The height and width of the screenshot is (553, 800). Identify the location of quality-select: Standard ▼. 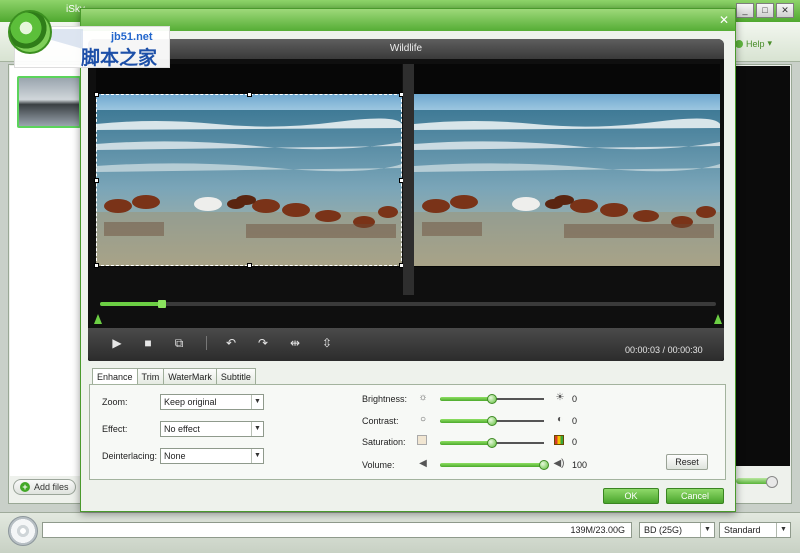
(755, 530).